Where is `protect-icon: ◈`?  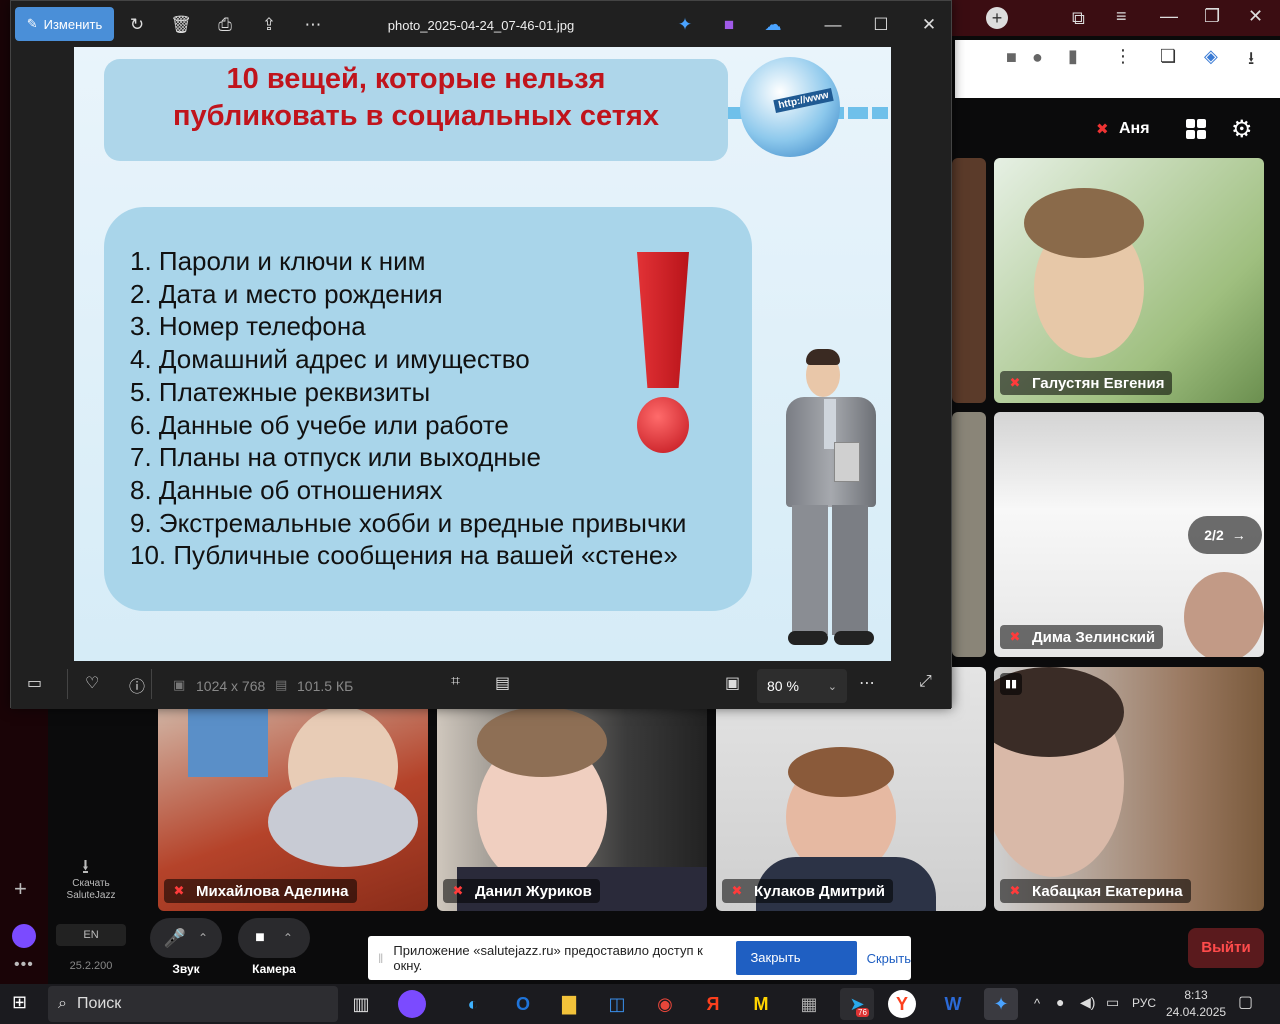 protect-icon: ◈ is located at coordinates (1211, 56).